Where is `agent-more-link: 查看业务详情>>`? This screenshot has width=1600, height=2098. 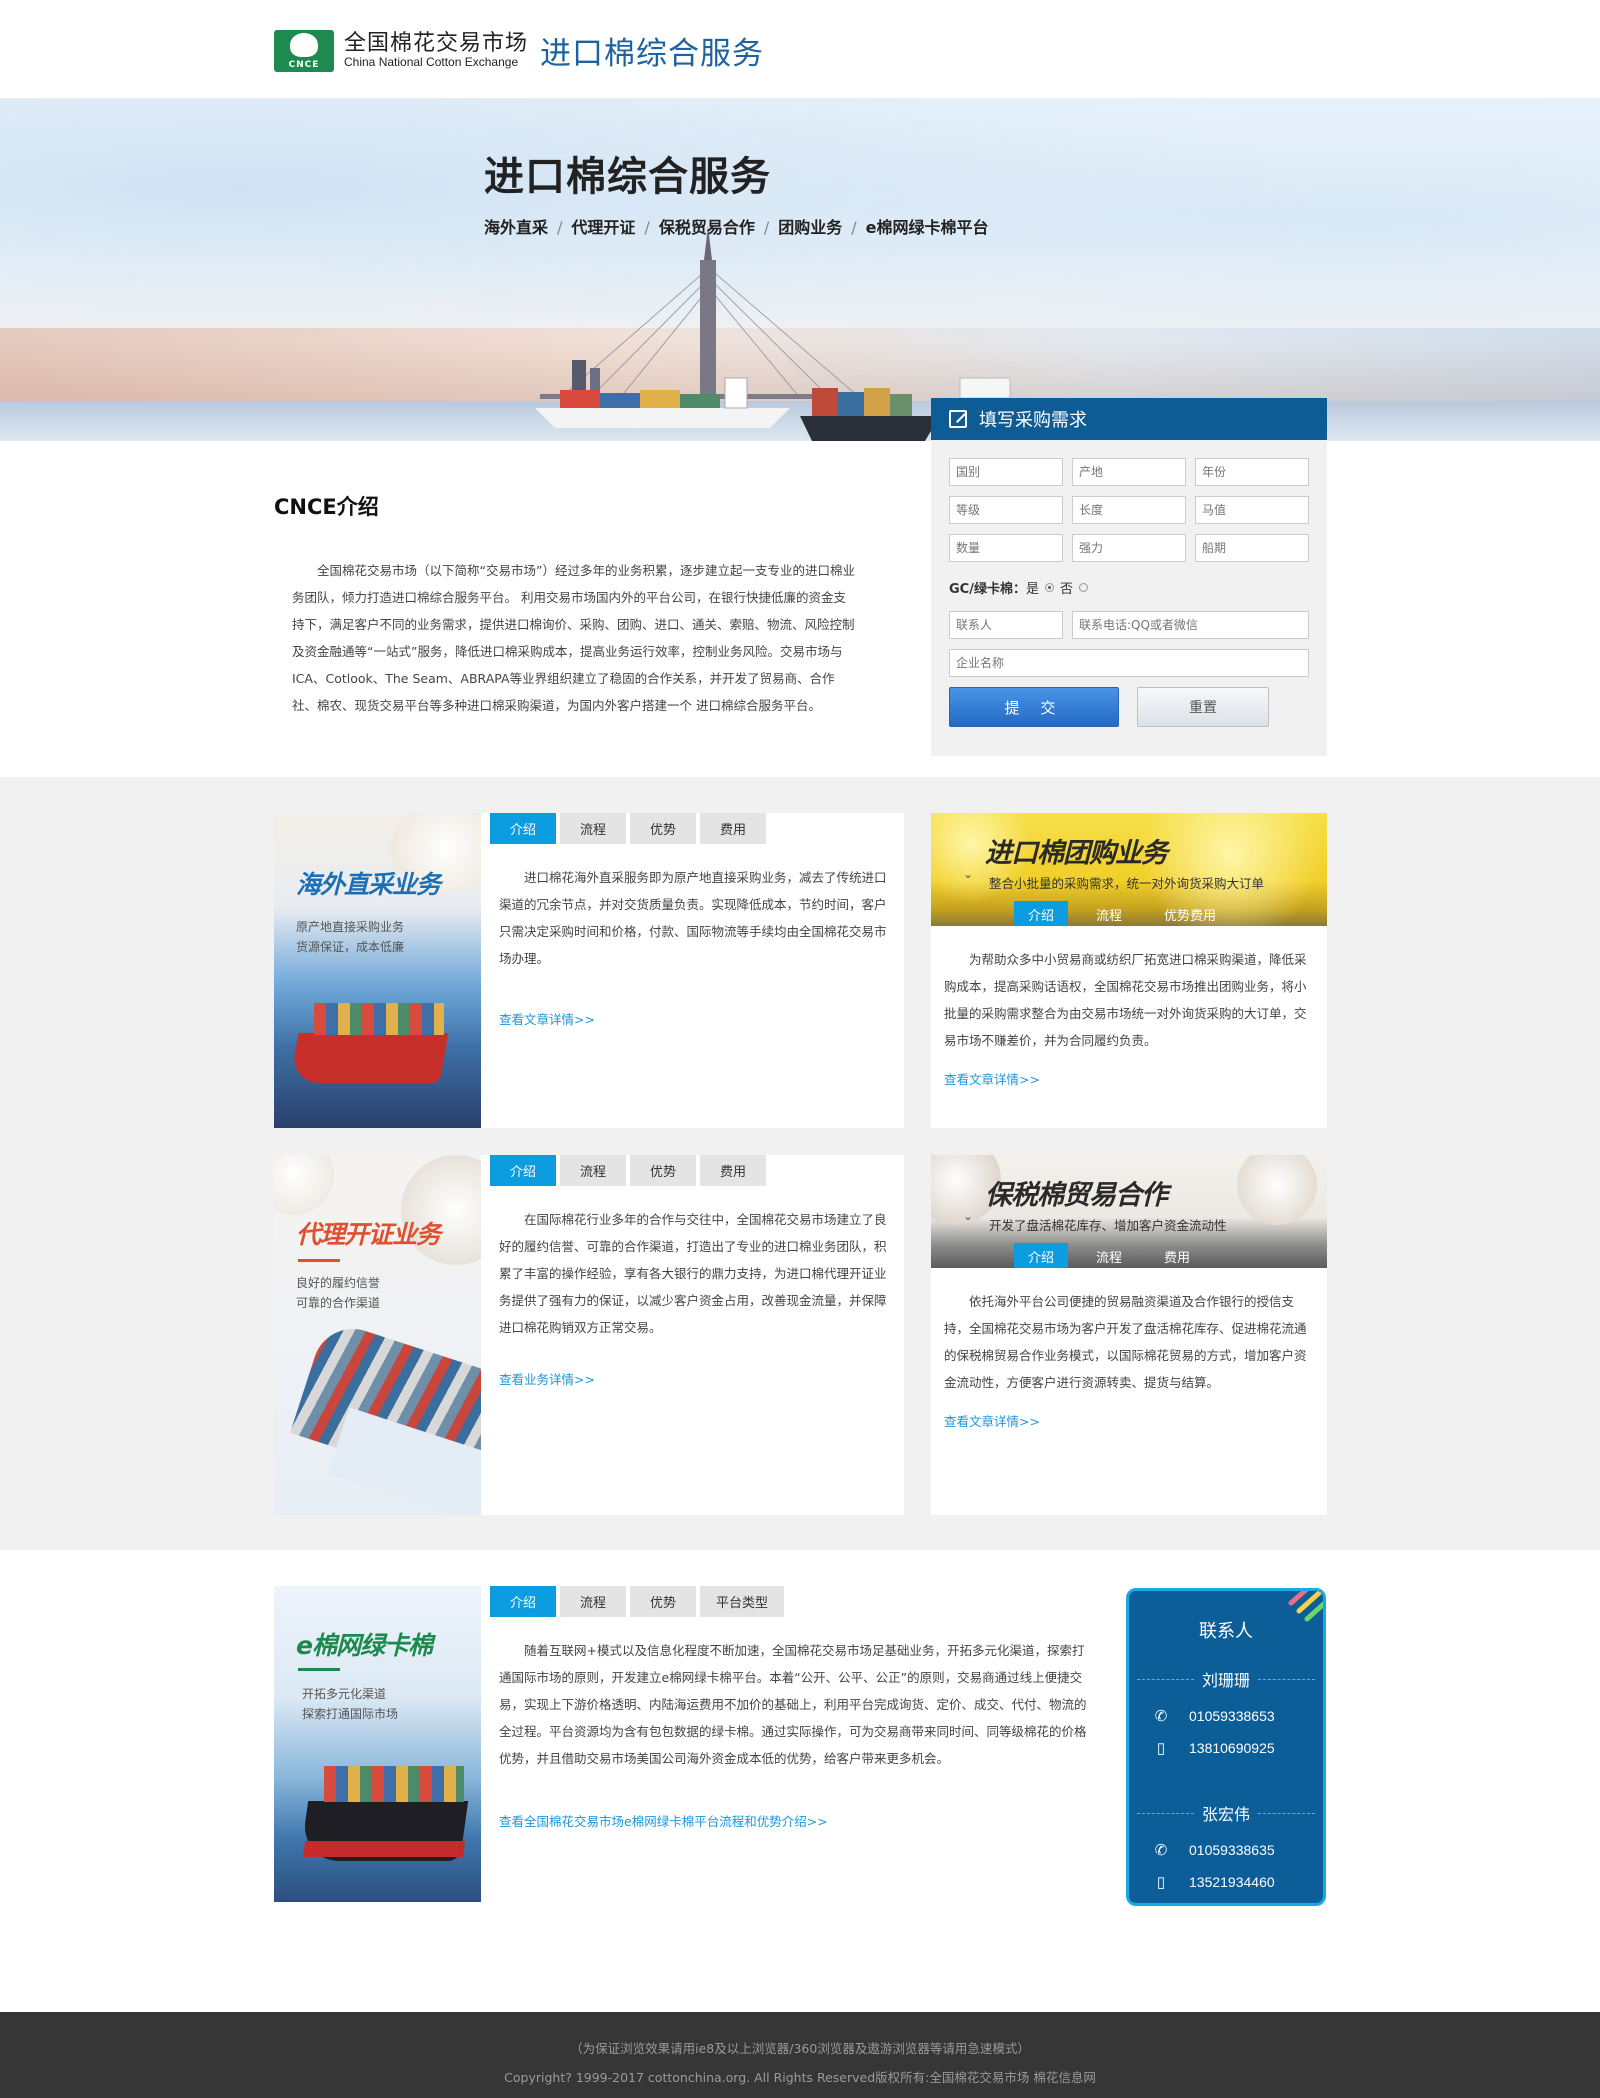
agent-more-link: 查看业务详情>> is located at coordinates (547, 1378).